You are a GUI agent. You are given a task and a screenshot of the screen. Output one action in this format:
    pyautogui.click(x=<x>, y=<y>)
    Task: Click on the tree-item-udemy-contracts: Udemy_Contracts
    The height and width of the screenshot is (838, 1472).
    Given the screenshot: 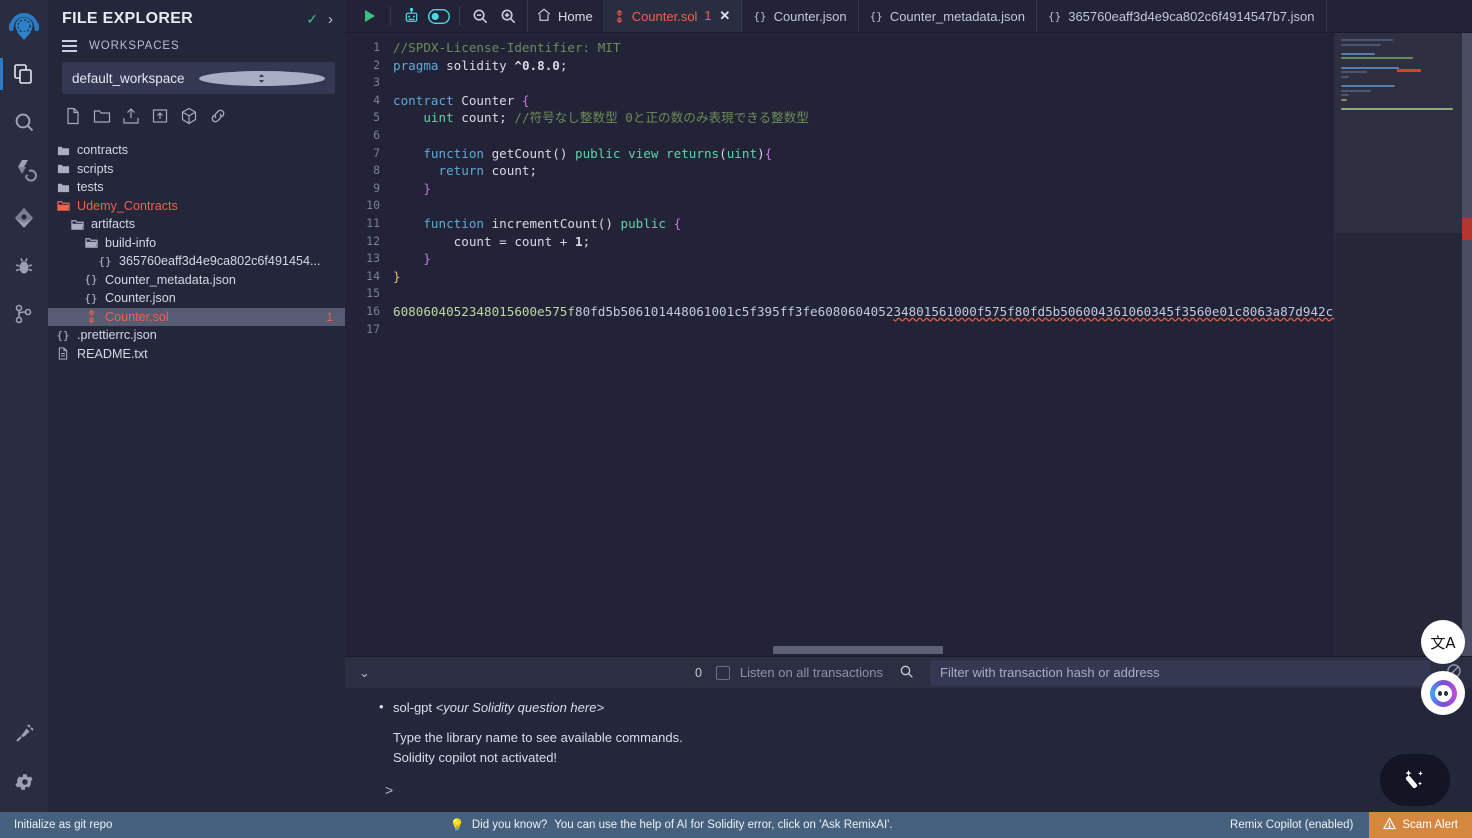 What is the action you would take?
    pyautogui.click(x=196, y=206)
    